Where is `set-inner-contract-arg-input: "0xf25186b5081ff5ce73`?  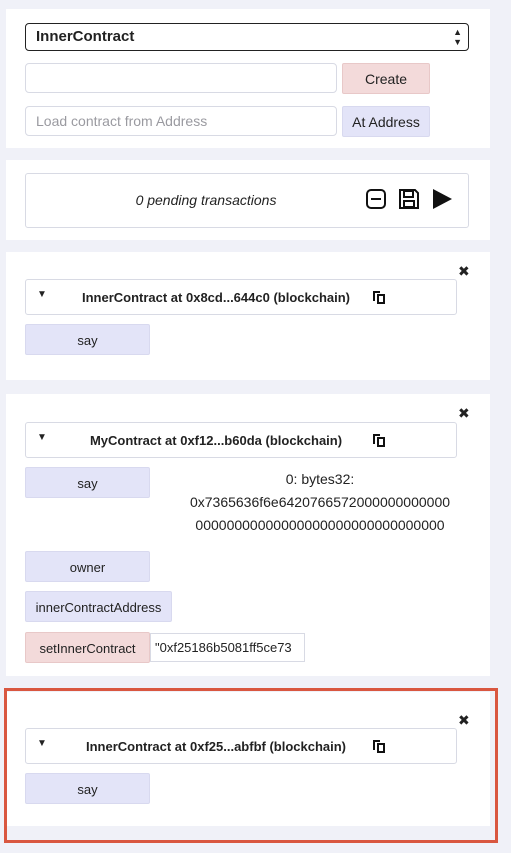
set-inner-contract-arg-input: "0xf25186b5081ff5ce73 is located at coordinates (227, 647).